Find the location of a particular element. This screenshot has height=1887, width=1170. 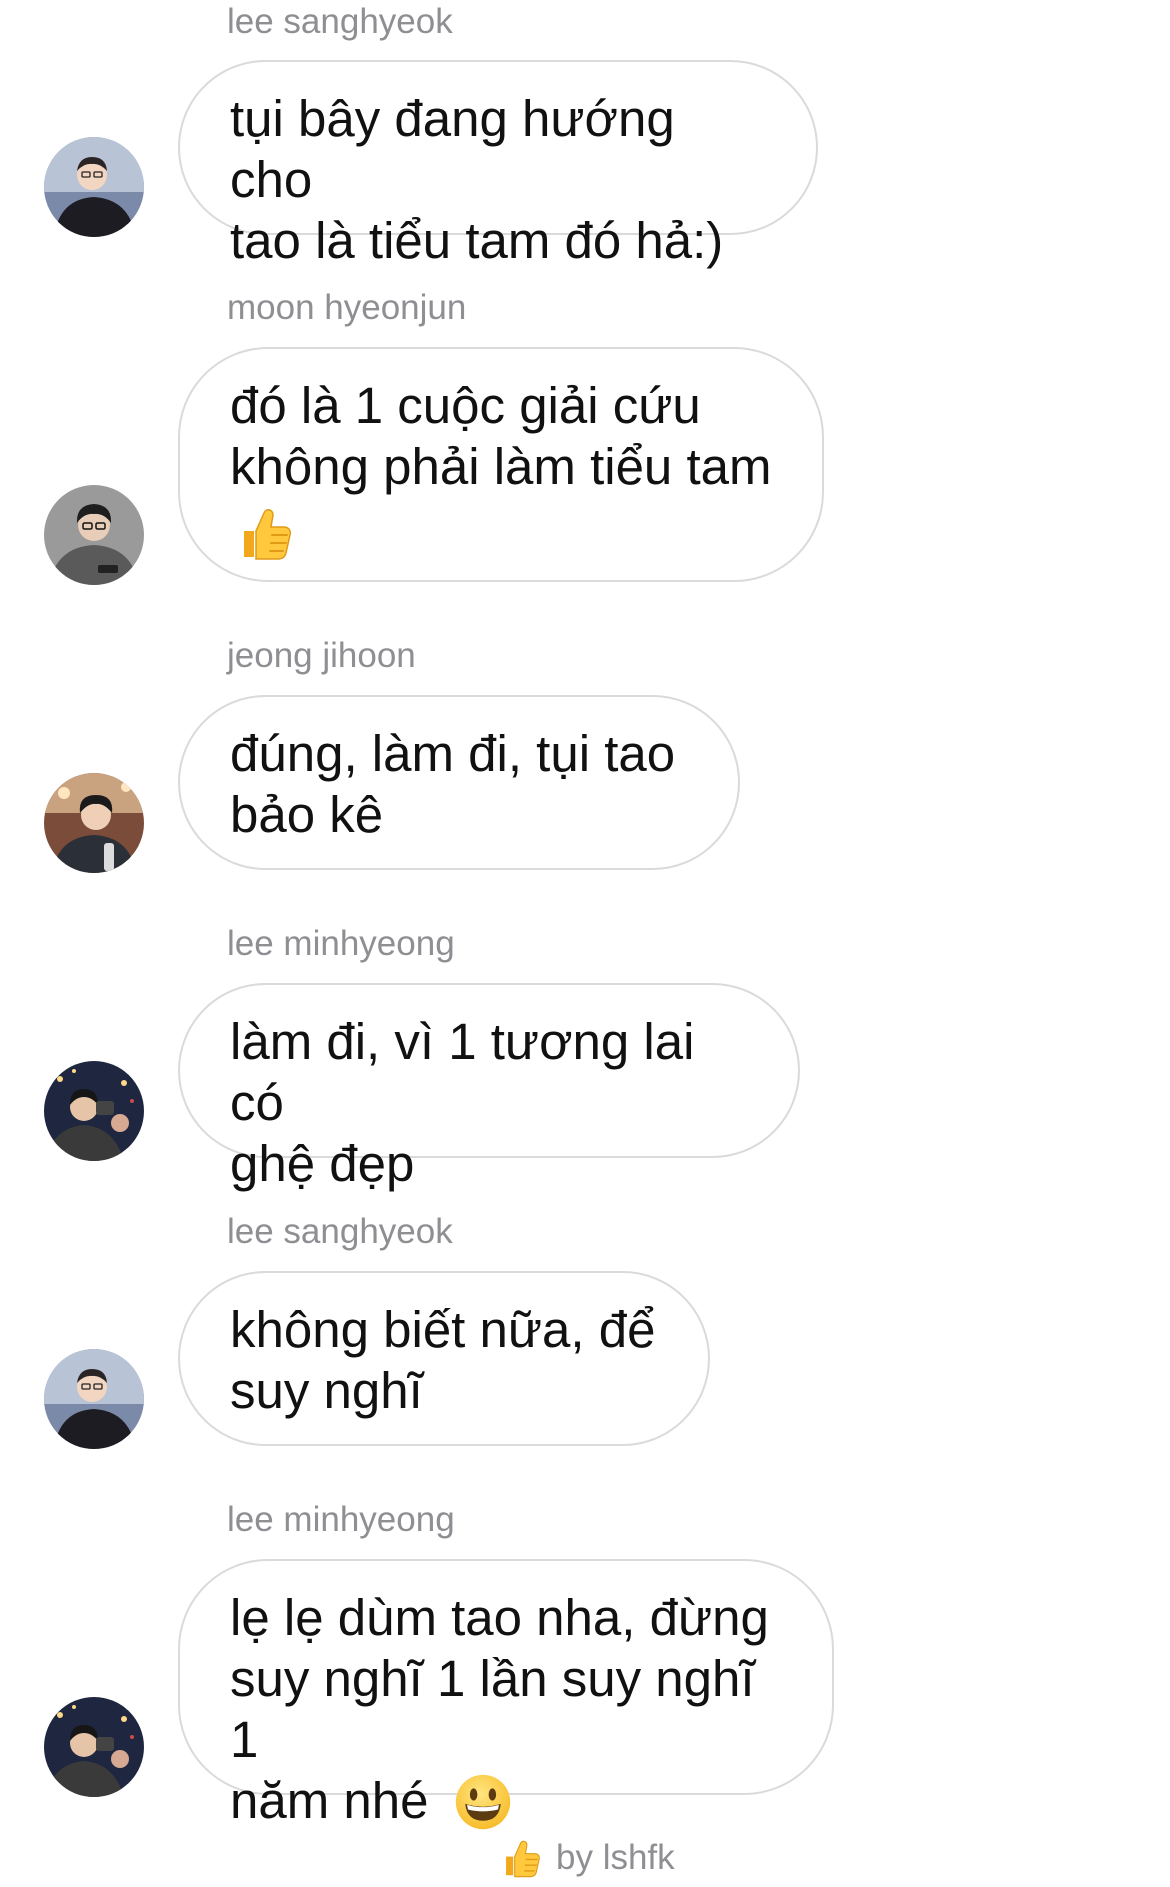

message-bubble: không biết nữa, để suy nghĩ is located at coordinates (444, 1358).